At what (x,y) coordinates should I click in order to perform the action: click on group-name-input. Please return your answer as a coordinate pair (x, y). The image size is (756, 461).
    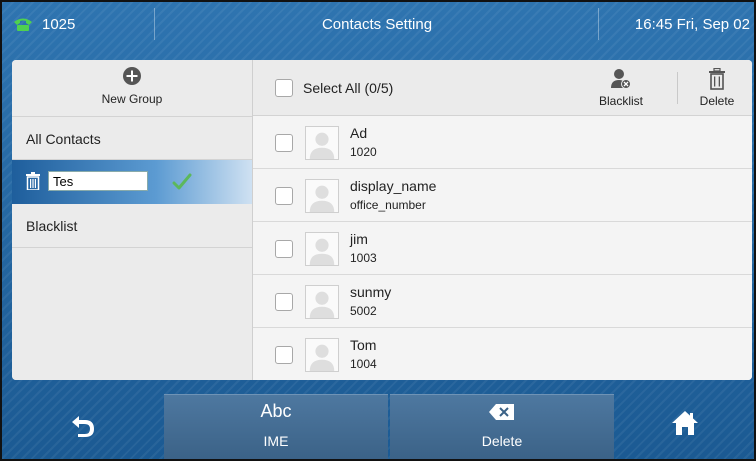
    Looking at the image, I should click on (98, 181).